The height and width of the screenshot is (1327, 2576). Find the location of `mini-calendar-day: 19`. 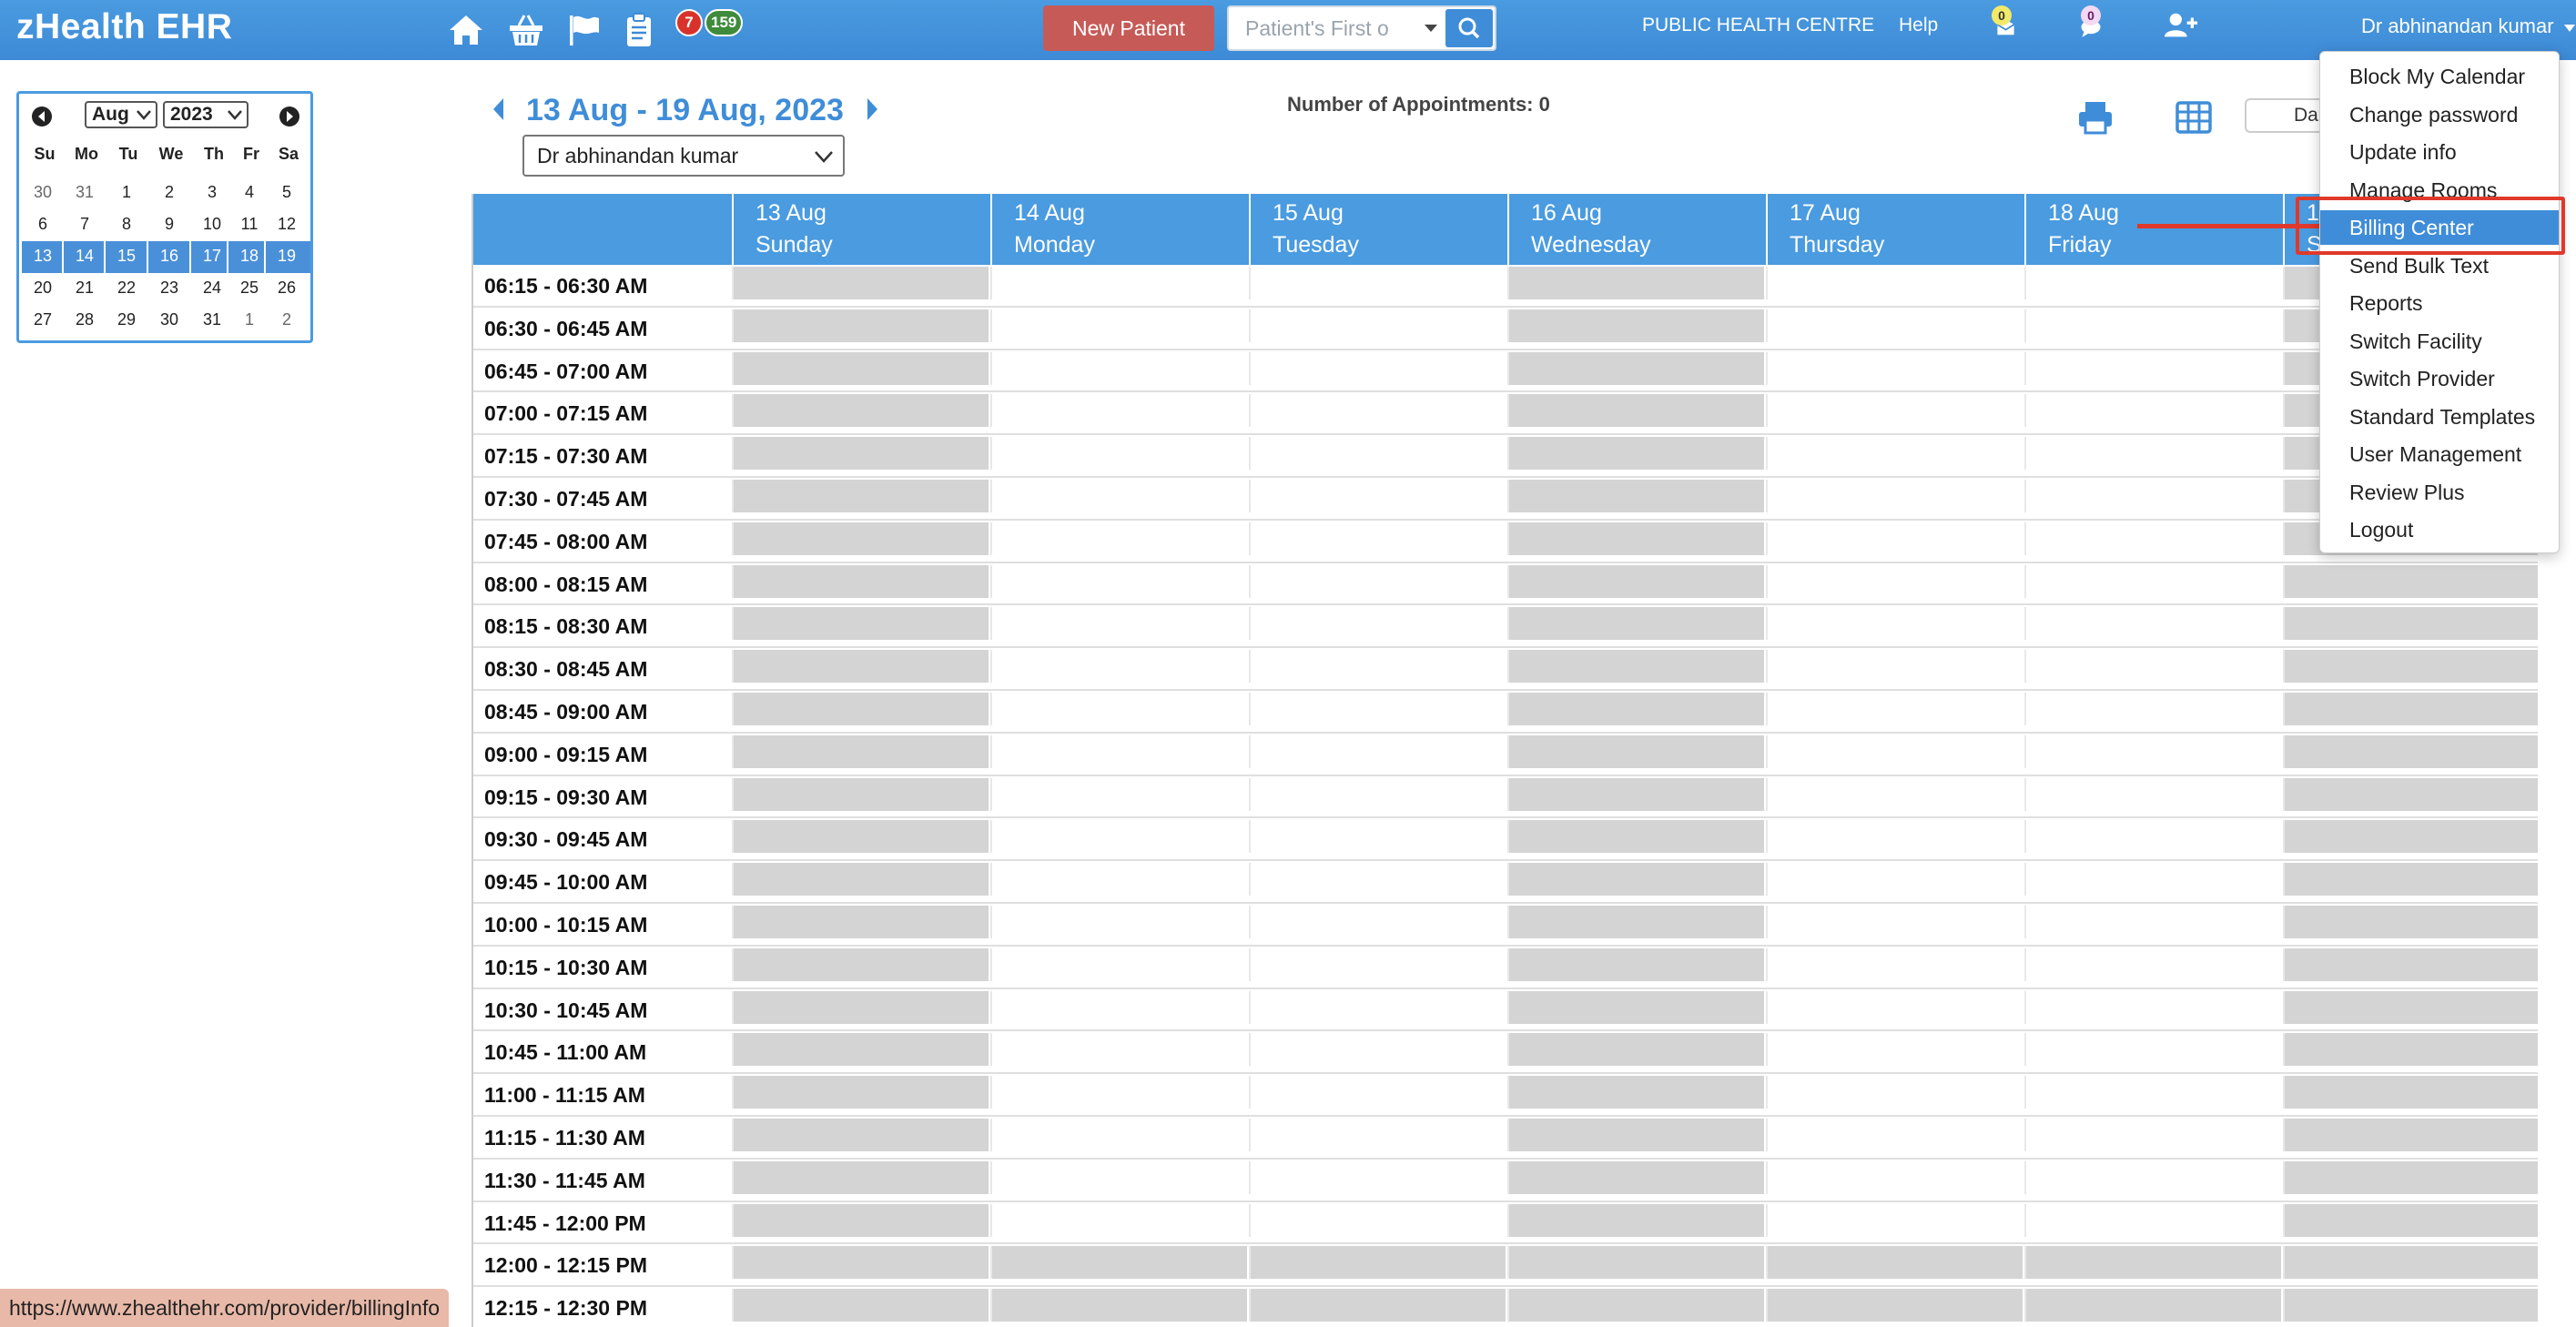

mini-calendar-day: 19 is located at coordinates (287, 256).